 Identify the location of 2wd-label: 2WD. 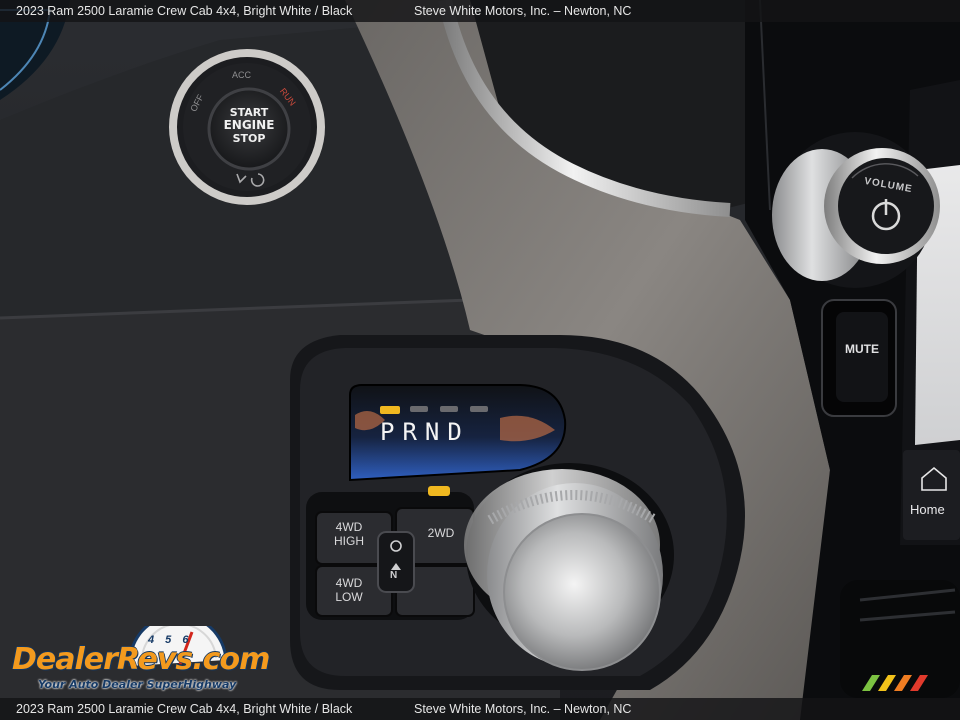
(441, 533).